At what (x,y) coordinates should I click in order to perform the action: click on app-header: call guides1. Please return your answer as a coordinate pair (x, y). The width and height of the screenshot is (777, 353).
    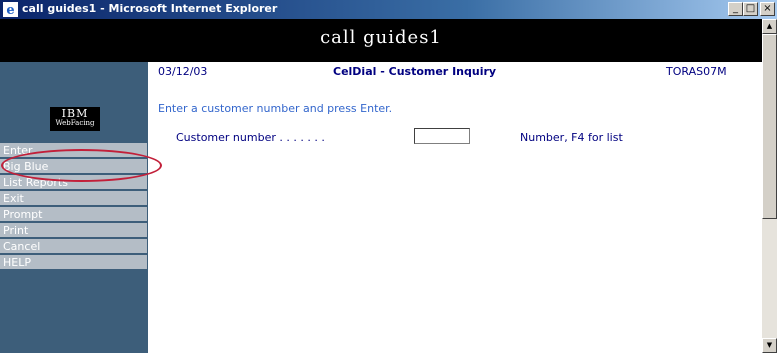
    Looking at the image, I should click on (381, 40).